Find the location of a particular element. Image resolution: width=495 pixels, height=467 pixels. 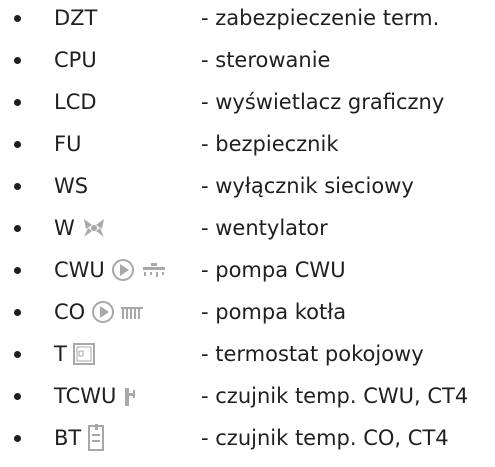

item-abbr: BT is located at coordinates (80, 438).